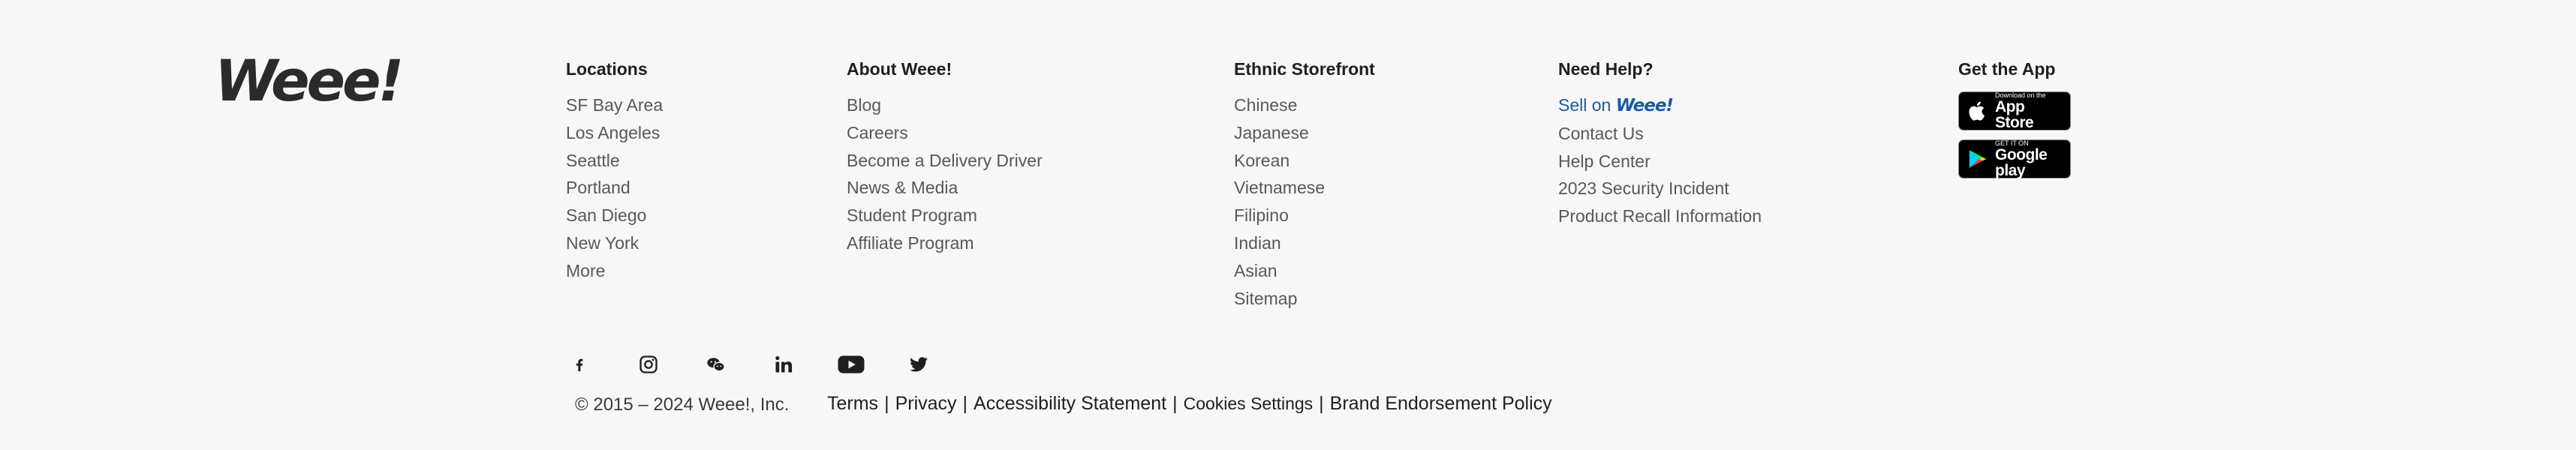 This screenshot has width=2576, height=450. Describe the element at coordinates (1249, 404) in the screenshot. I see `cookies-settings-link: Cookies Settings` at that location.